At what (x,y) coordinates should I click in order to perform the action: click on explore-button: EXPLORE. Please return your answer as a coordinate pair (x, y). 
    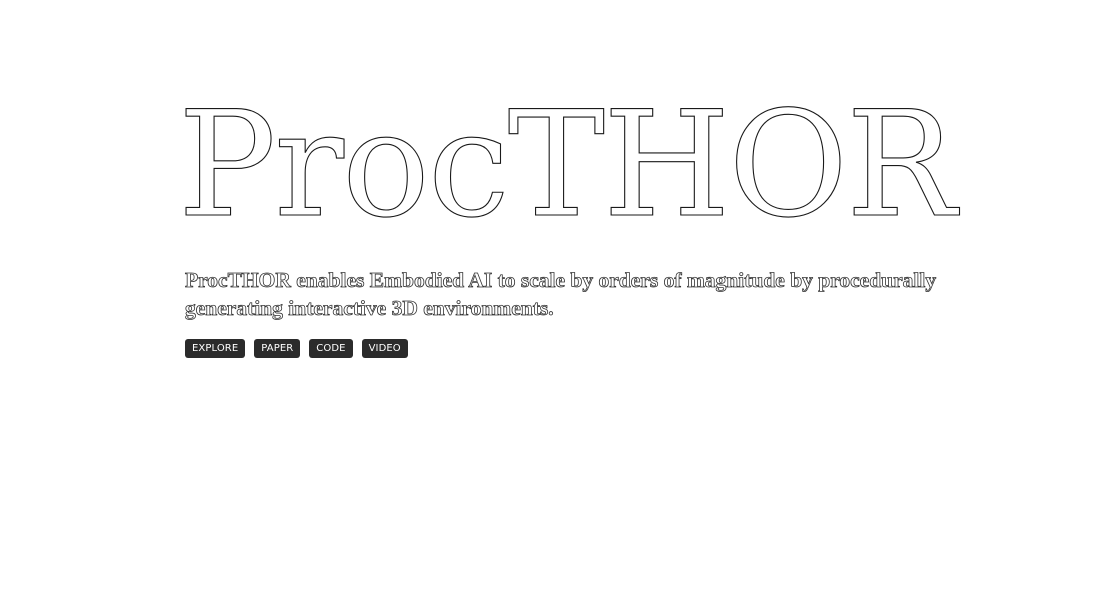
    Looking at the image, I should click on (215, 348).